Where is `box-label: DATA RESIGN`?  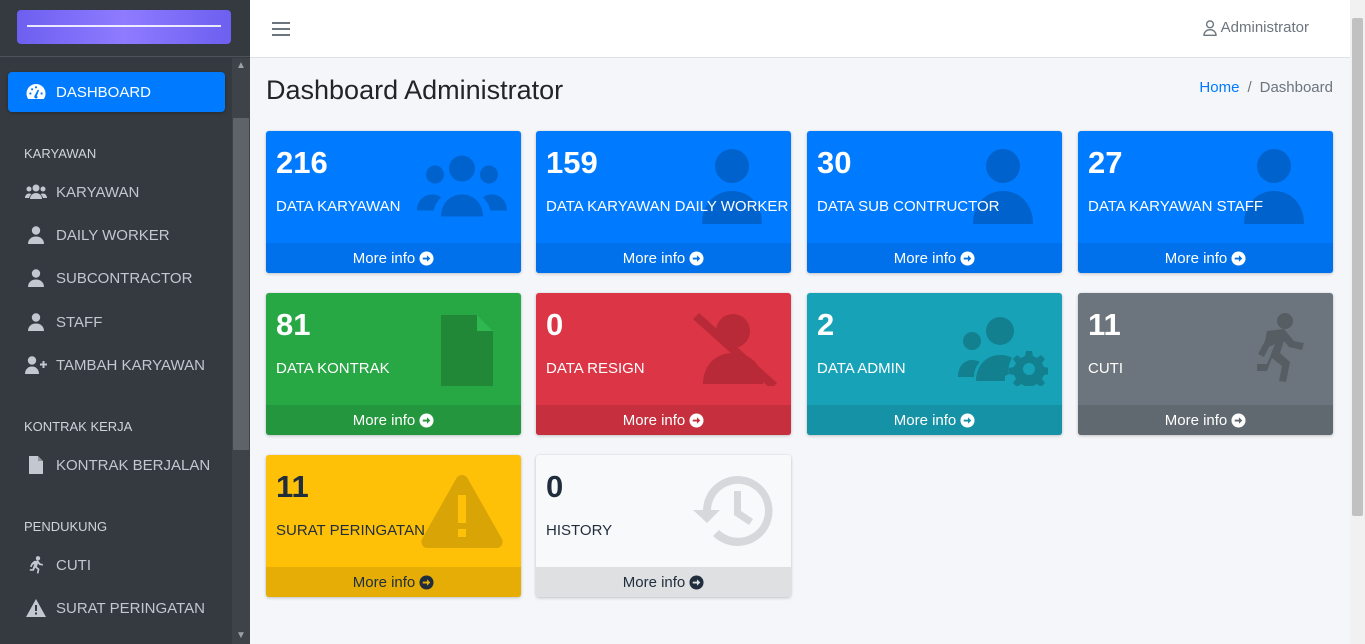
box-label: DATA RESIGN is located at coordinates (595, 368).